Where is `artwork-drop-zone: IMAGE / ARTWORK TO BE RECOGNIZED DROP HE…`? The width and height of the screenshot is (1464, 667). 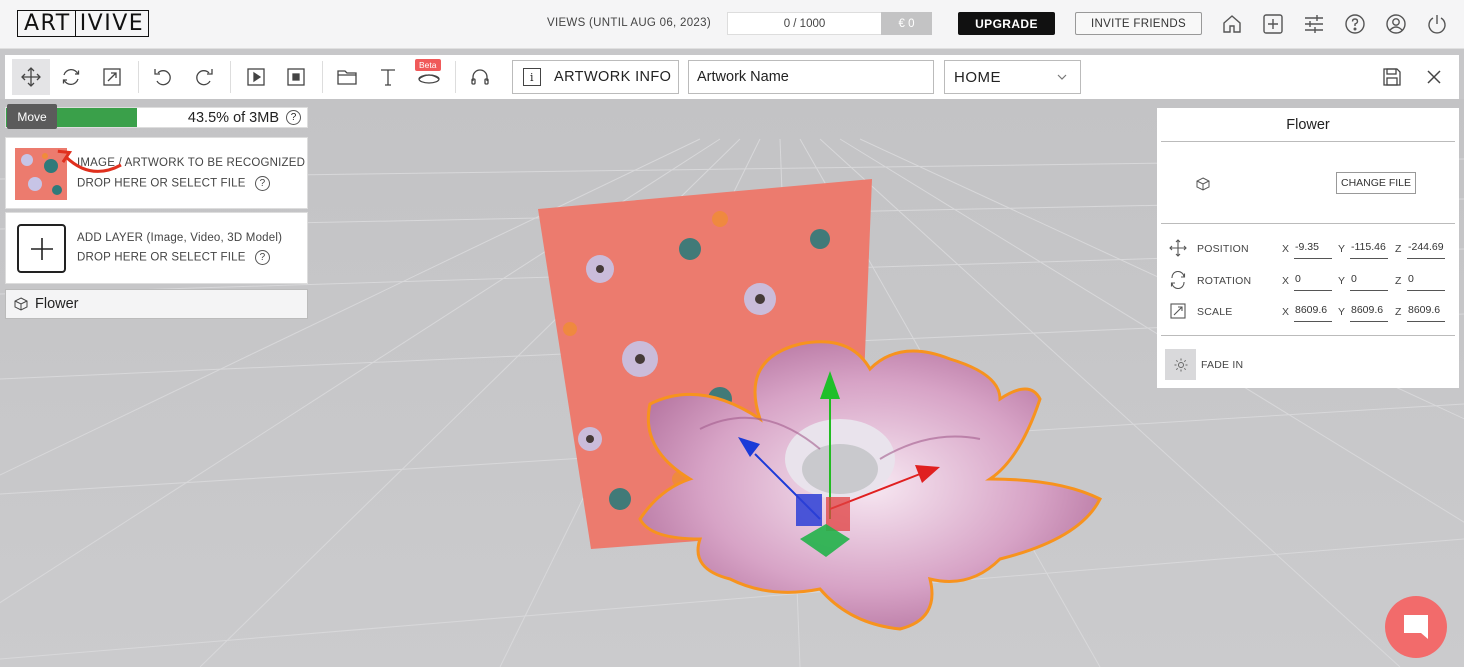
artwork-drop-zone: IMAGE / ARTWORK TO BE RECOGNIZED DROP HE… is located at coordinates (156, 173).